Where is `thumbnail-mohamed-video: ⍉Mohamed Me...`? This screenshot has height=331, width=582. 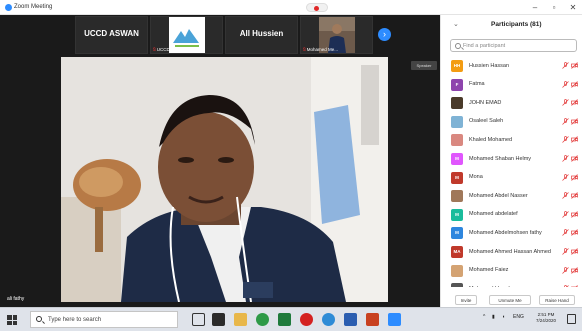
thumbnail-mohamed-video: ⍉Mohamed Me... is located at coordinates (336, 35).